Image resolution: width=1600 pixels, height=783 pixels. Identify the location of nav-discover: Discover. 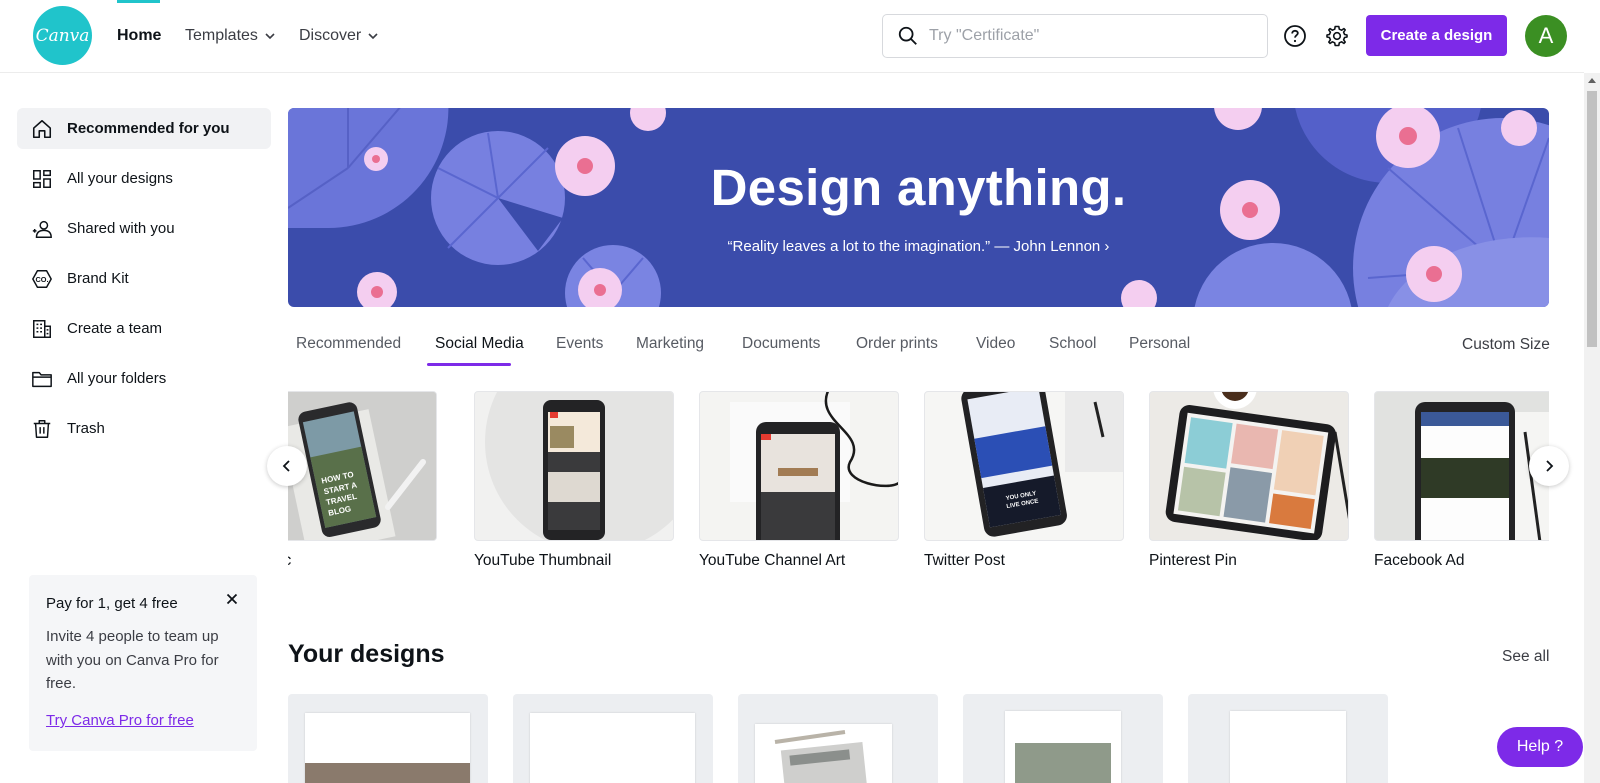
(339, 36).